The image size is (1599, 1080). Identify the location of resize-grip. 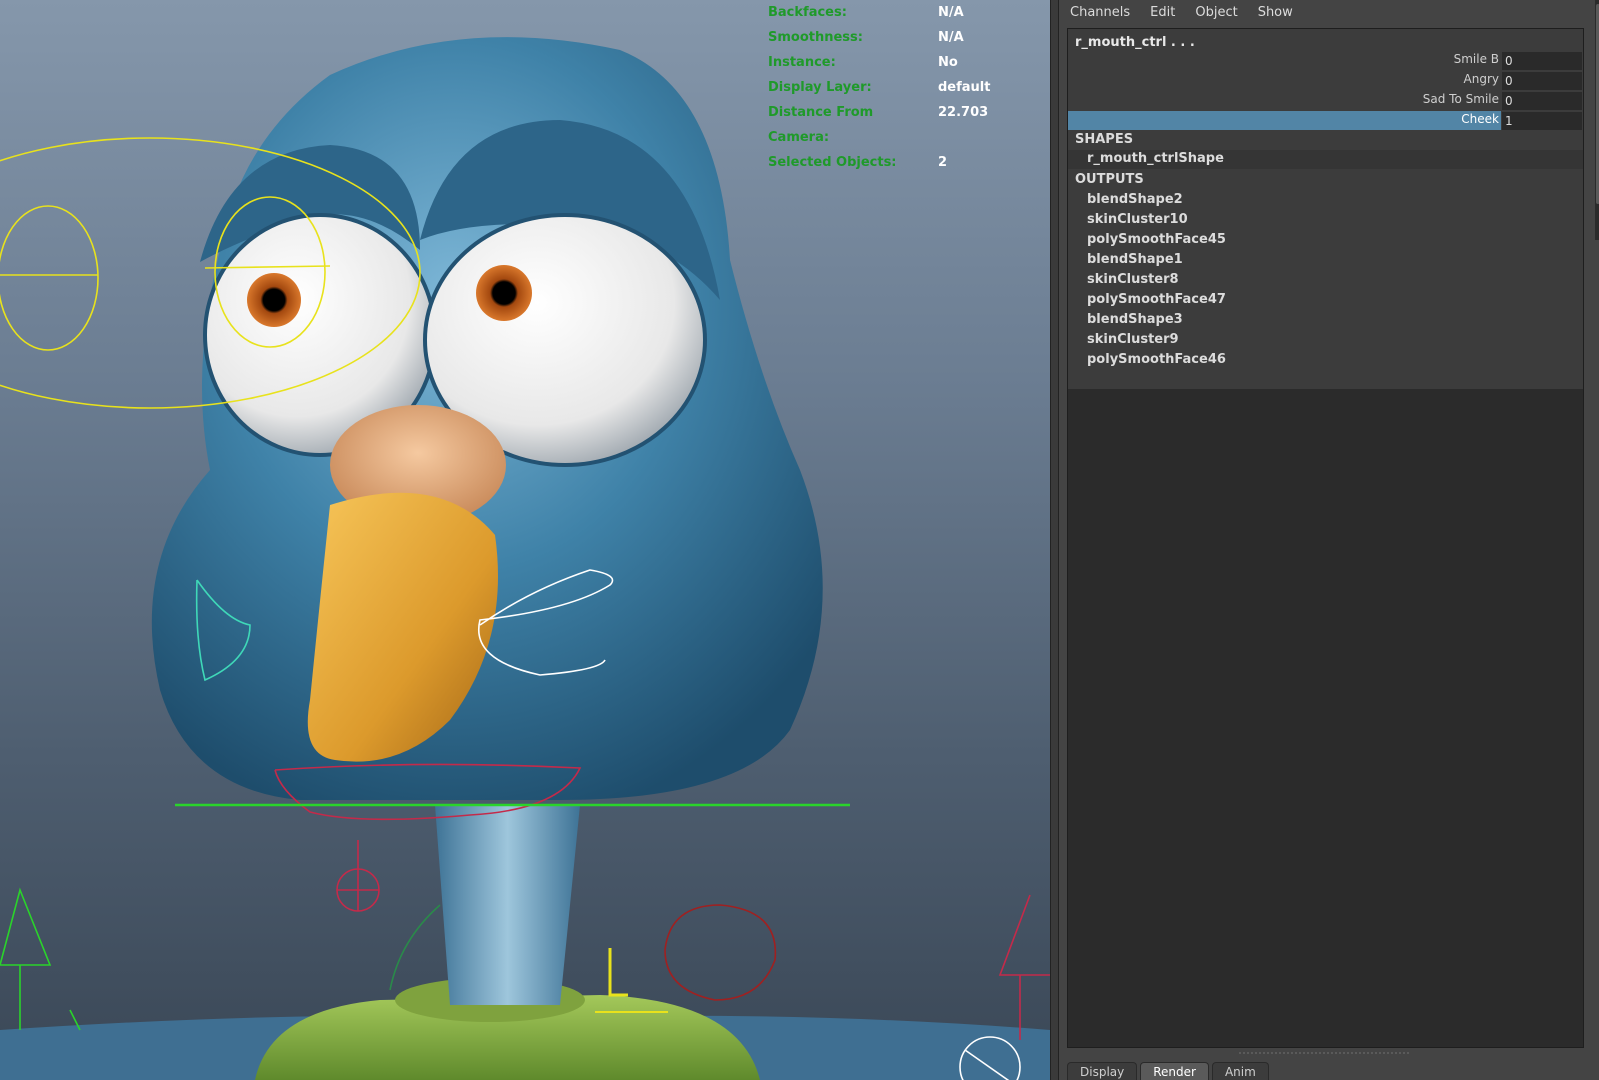
(1324, 1054).